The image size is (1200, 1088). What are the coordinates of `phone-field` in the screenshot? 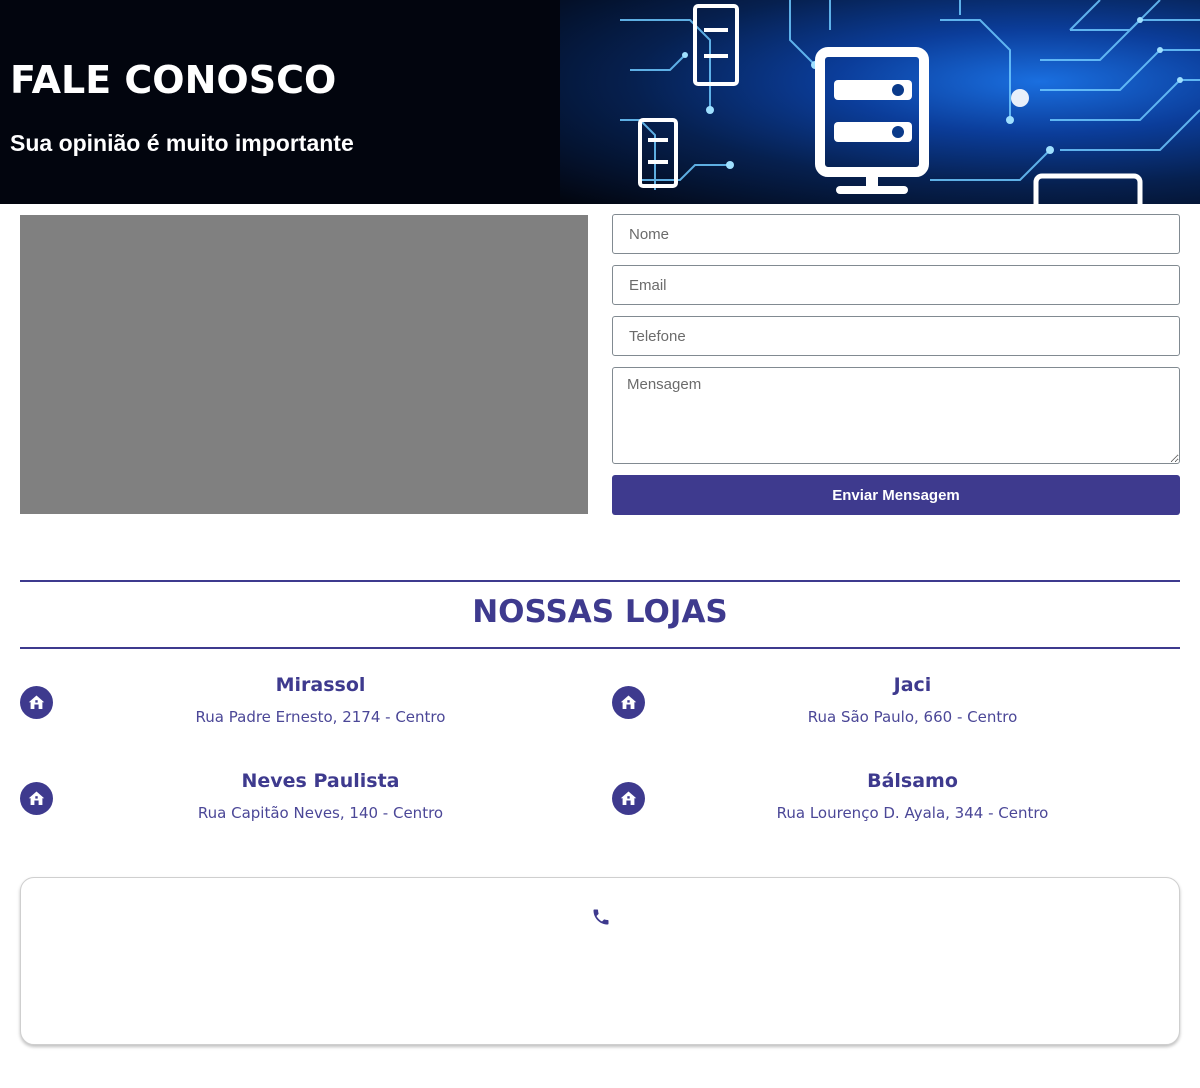 It's located at (896, 336).